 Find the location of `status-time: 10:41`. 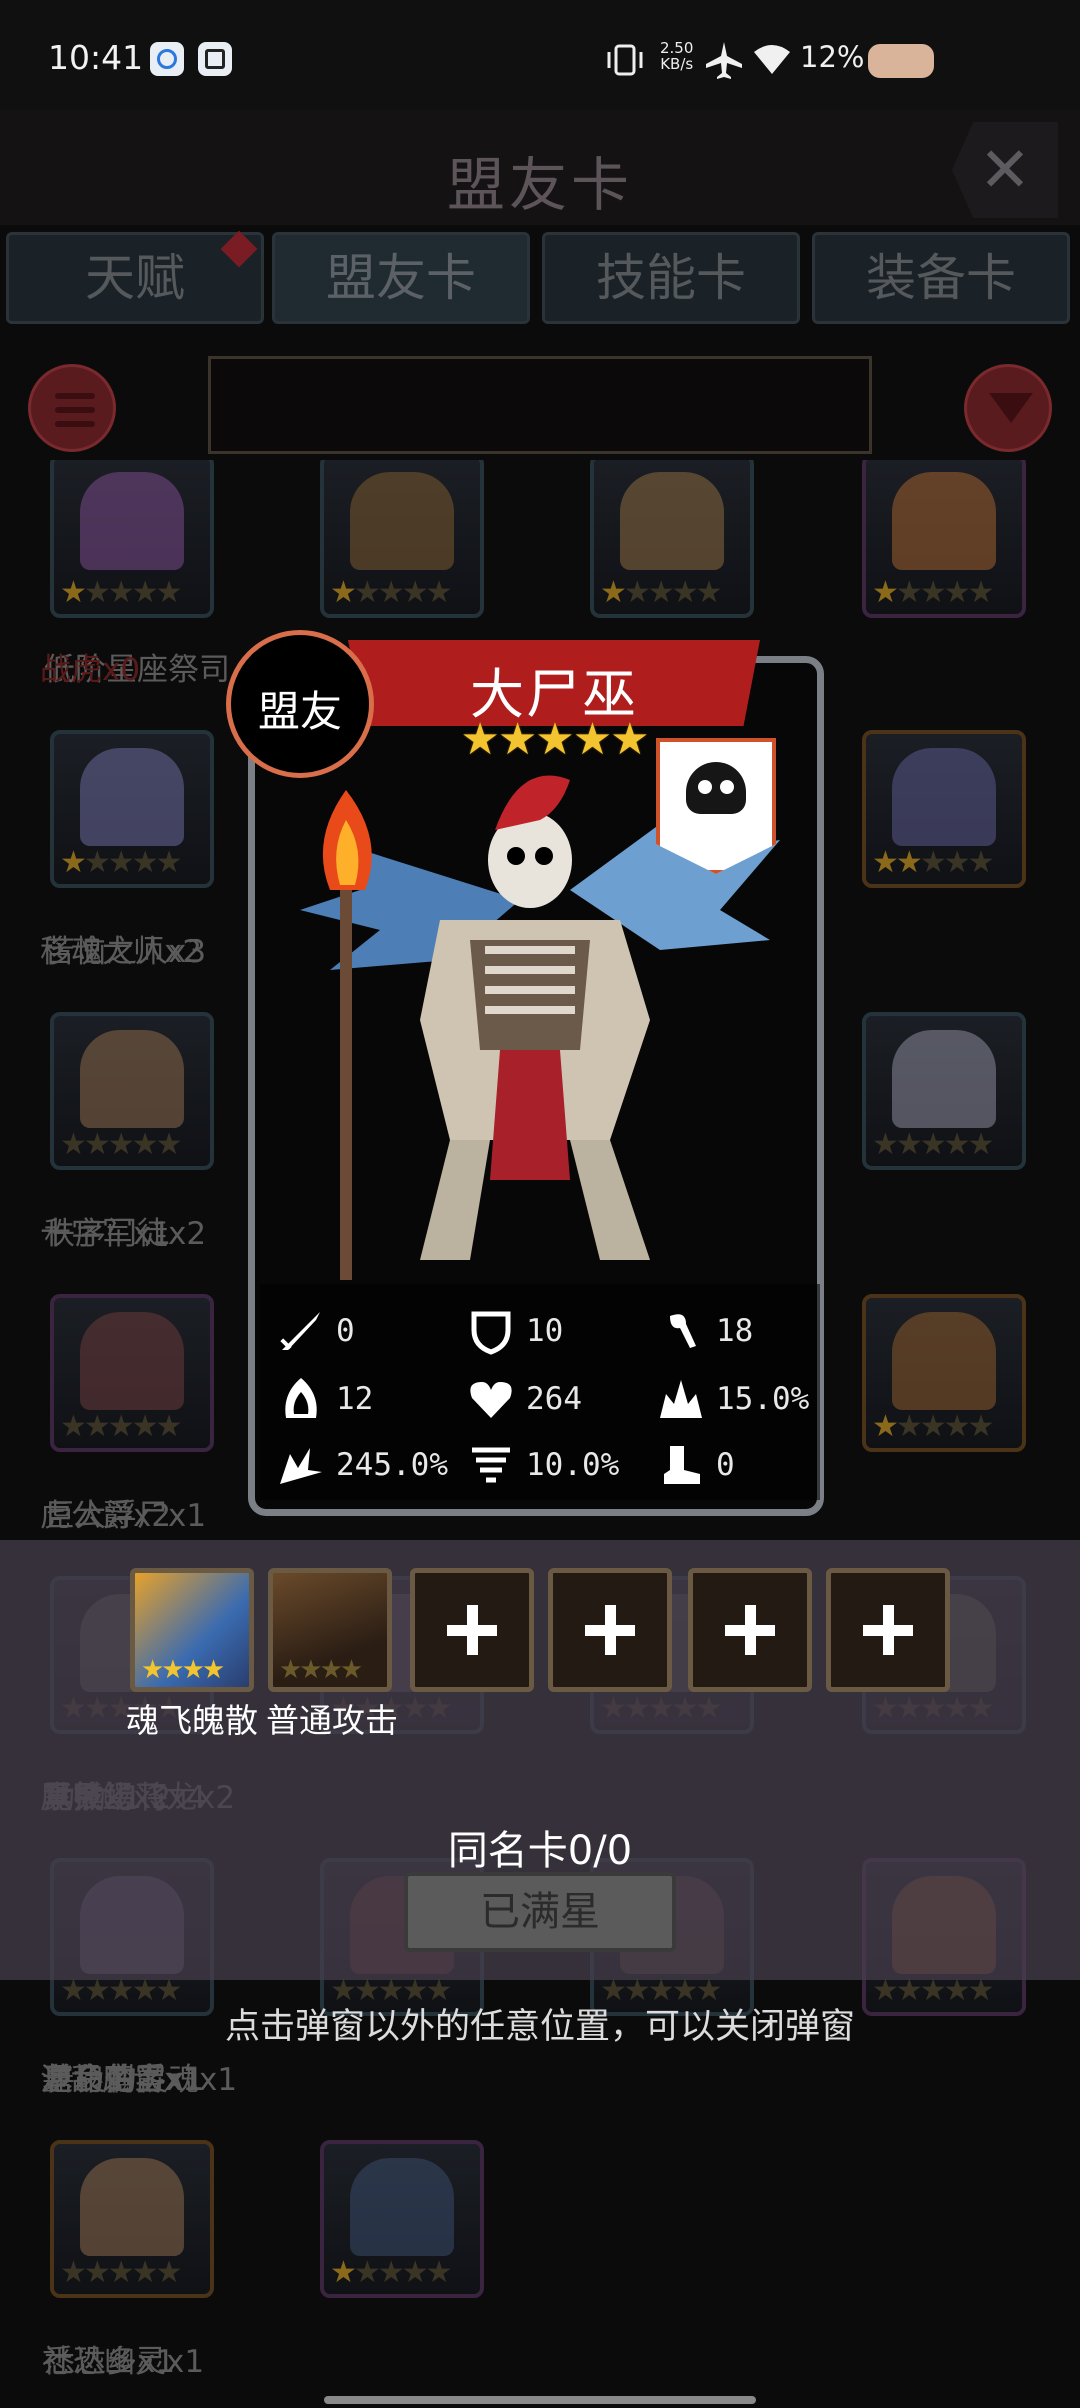

status-time: 10:41 is located at coordinates (96, 57).